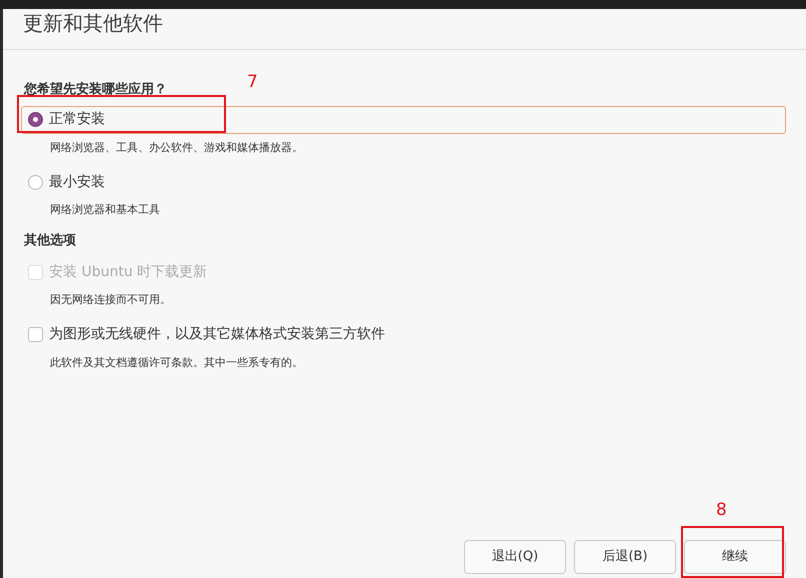 The height and width of the screenshot is (578, 806). What do you see at coordinates (177, 362) in the screenshot?
I see `option-description: 此软件及其文档遵循许可条款。其中一些系专有的。` at bounding box center [177, 362].